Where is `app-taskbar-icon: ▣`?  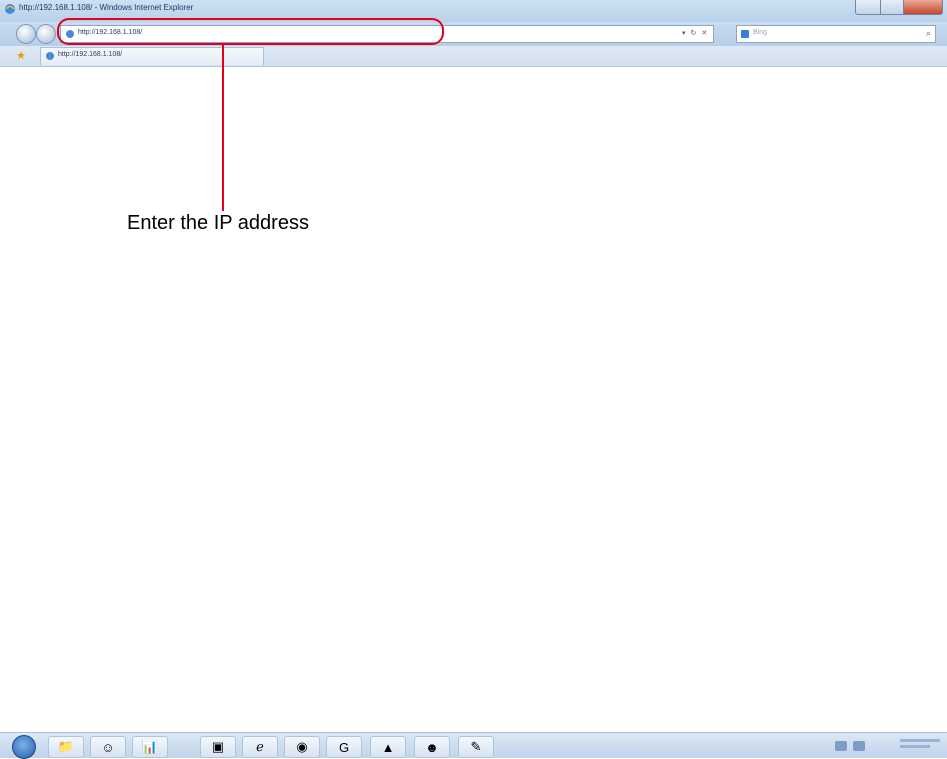 app-taskbar-icon: ▣ is located at coordinates (218, 747).